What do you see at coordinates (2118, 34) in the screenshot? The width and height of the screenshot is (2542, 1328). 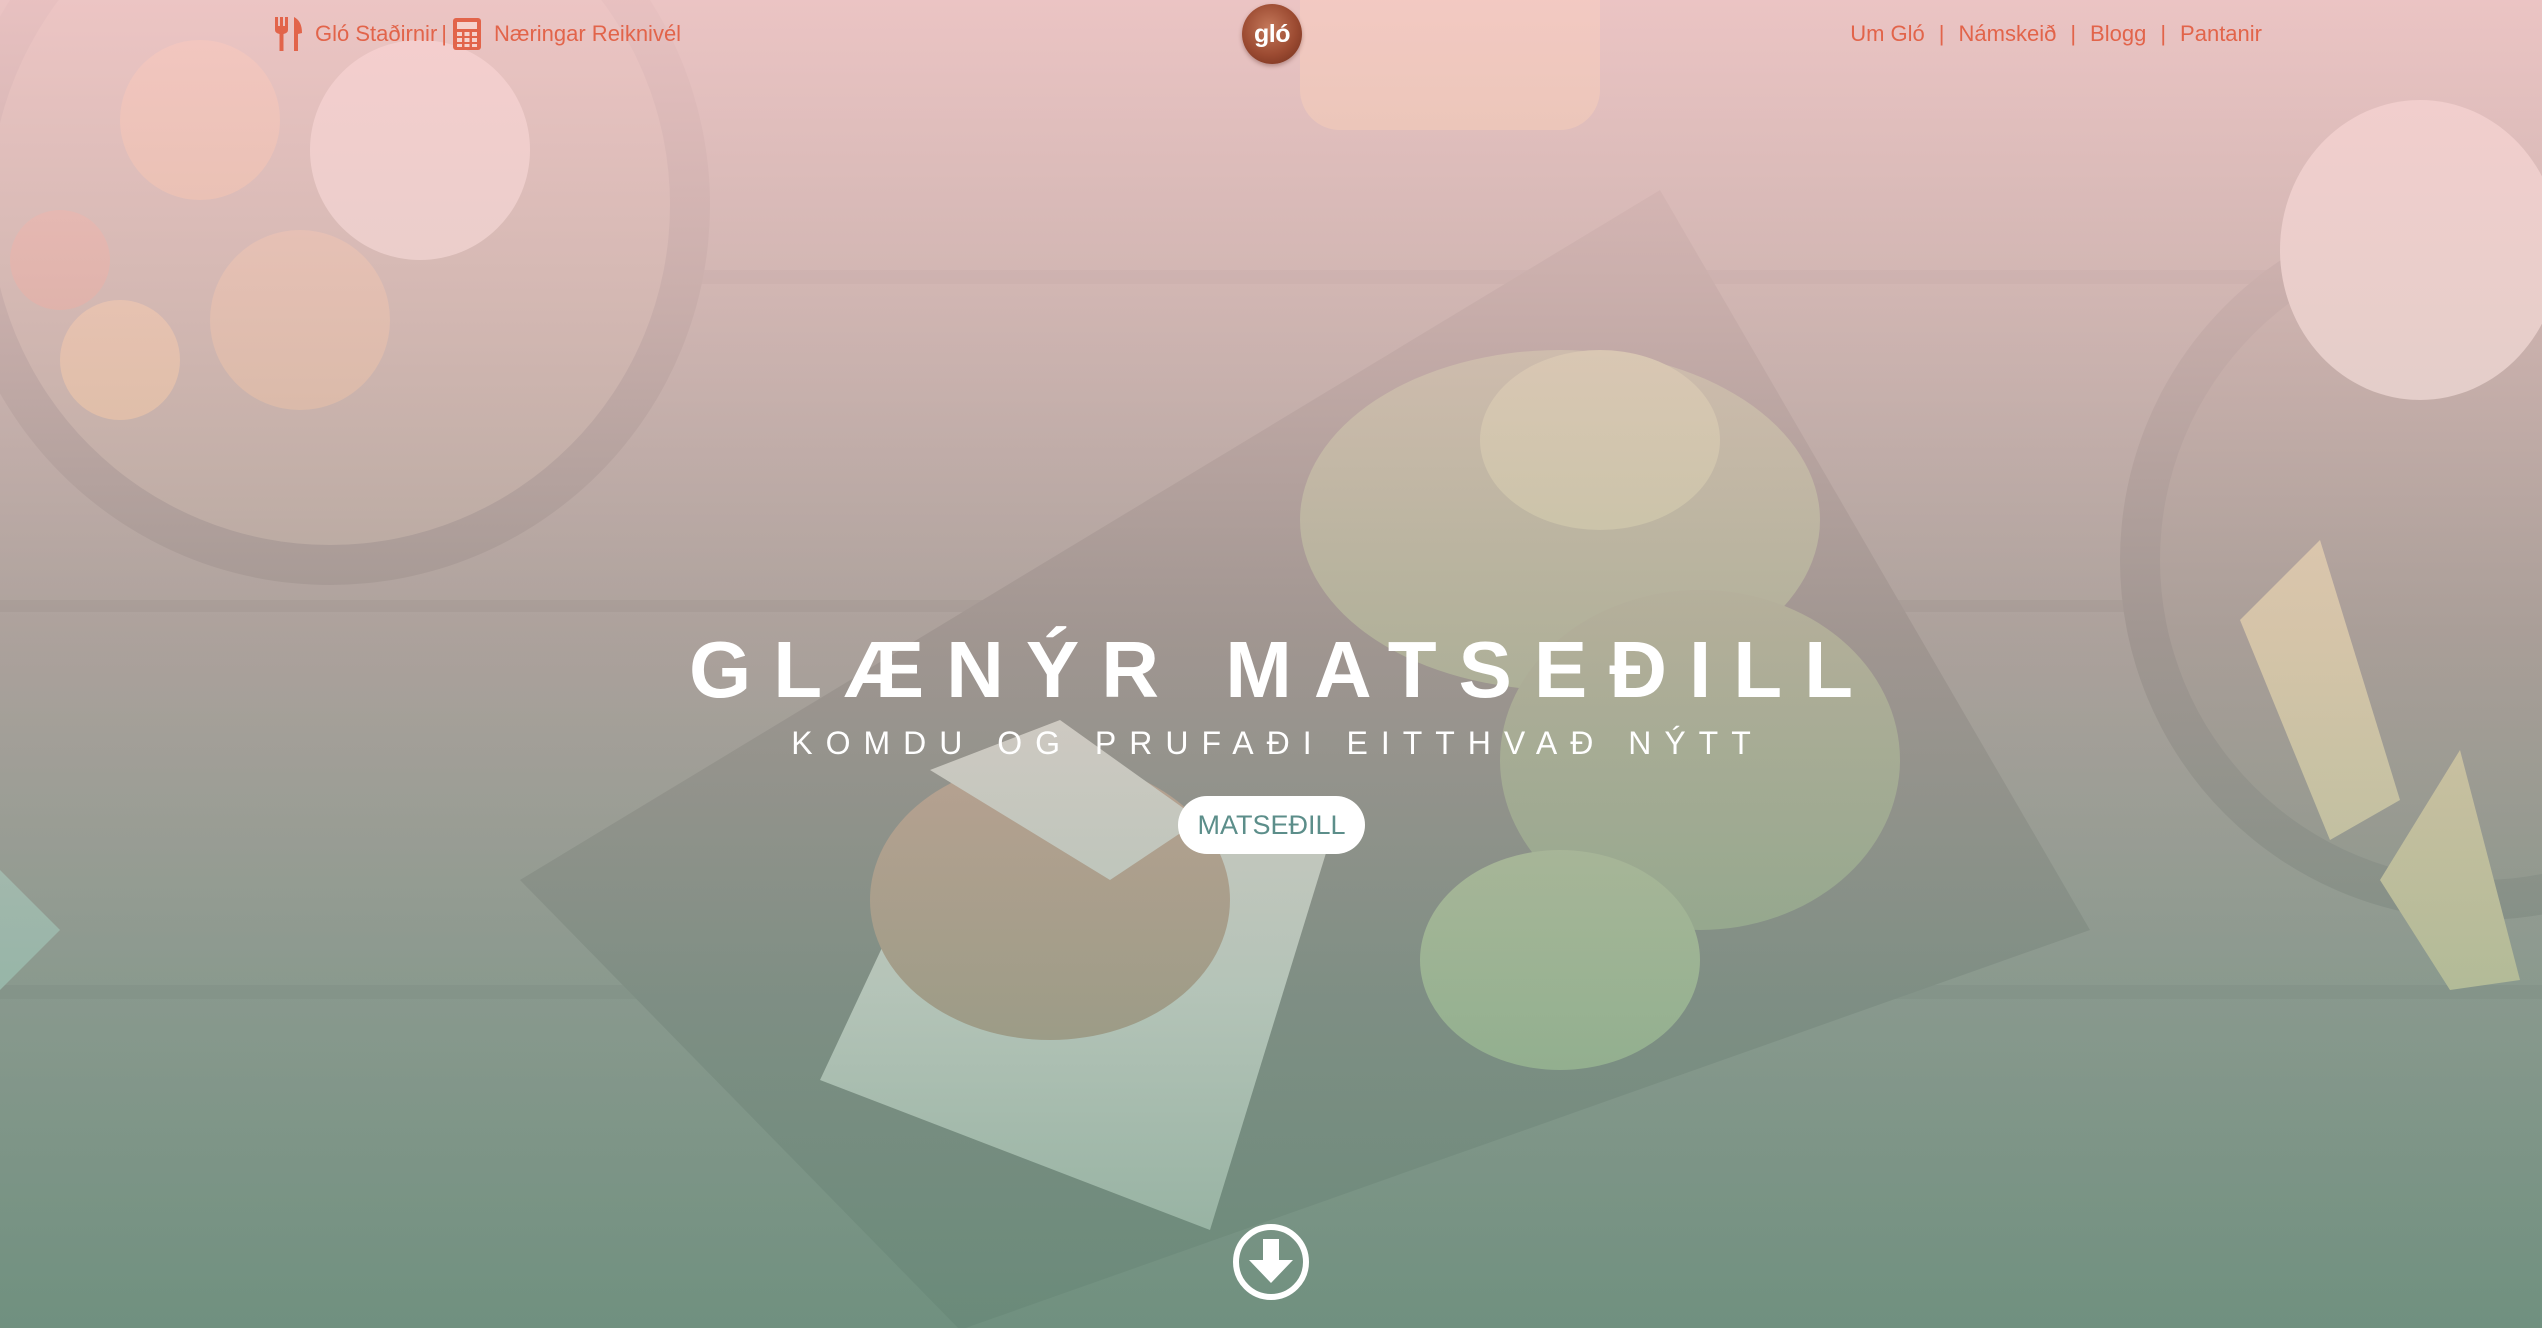 I see `nav-link-blogg: Blogg` at bounding box center [2118, 34].